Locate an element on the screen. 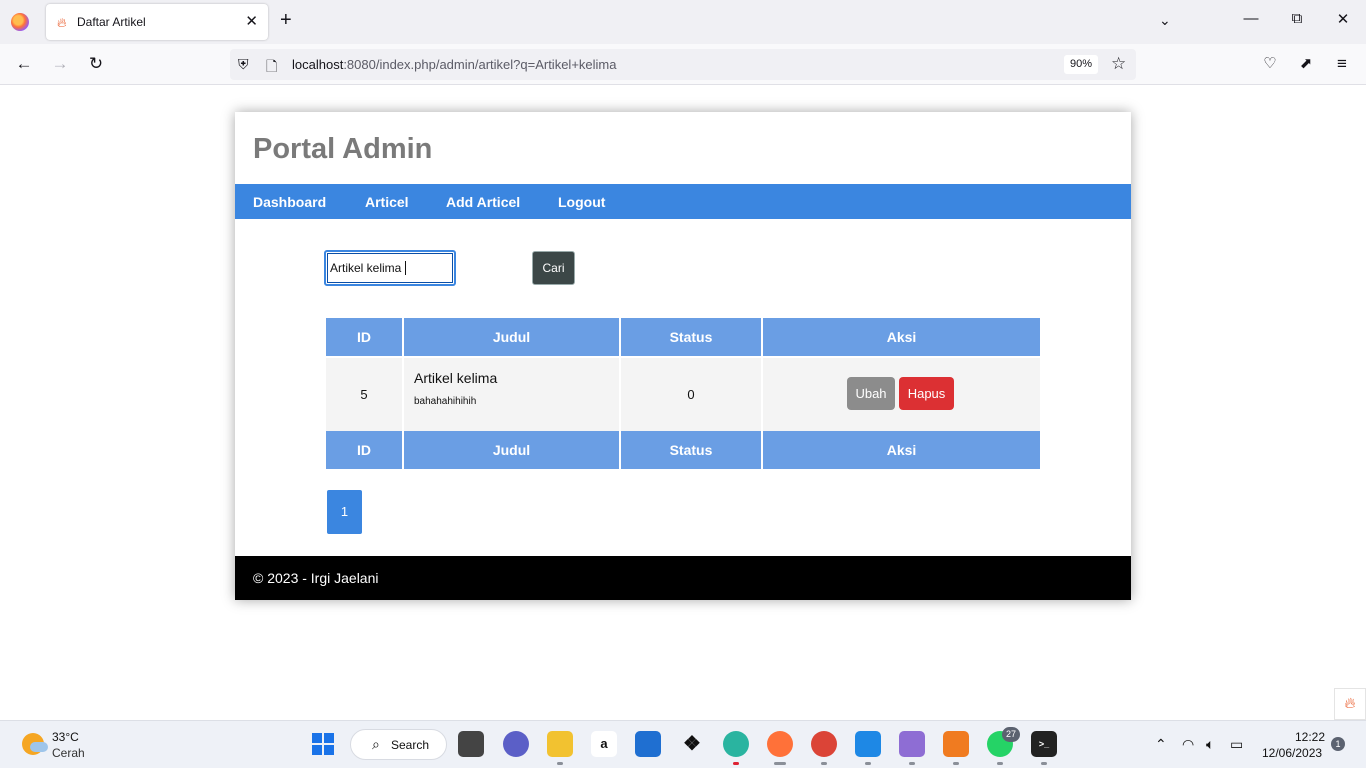  header-id: ID is located at coordinates (364, 337).